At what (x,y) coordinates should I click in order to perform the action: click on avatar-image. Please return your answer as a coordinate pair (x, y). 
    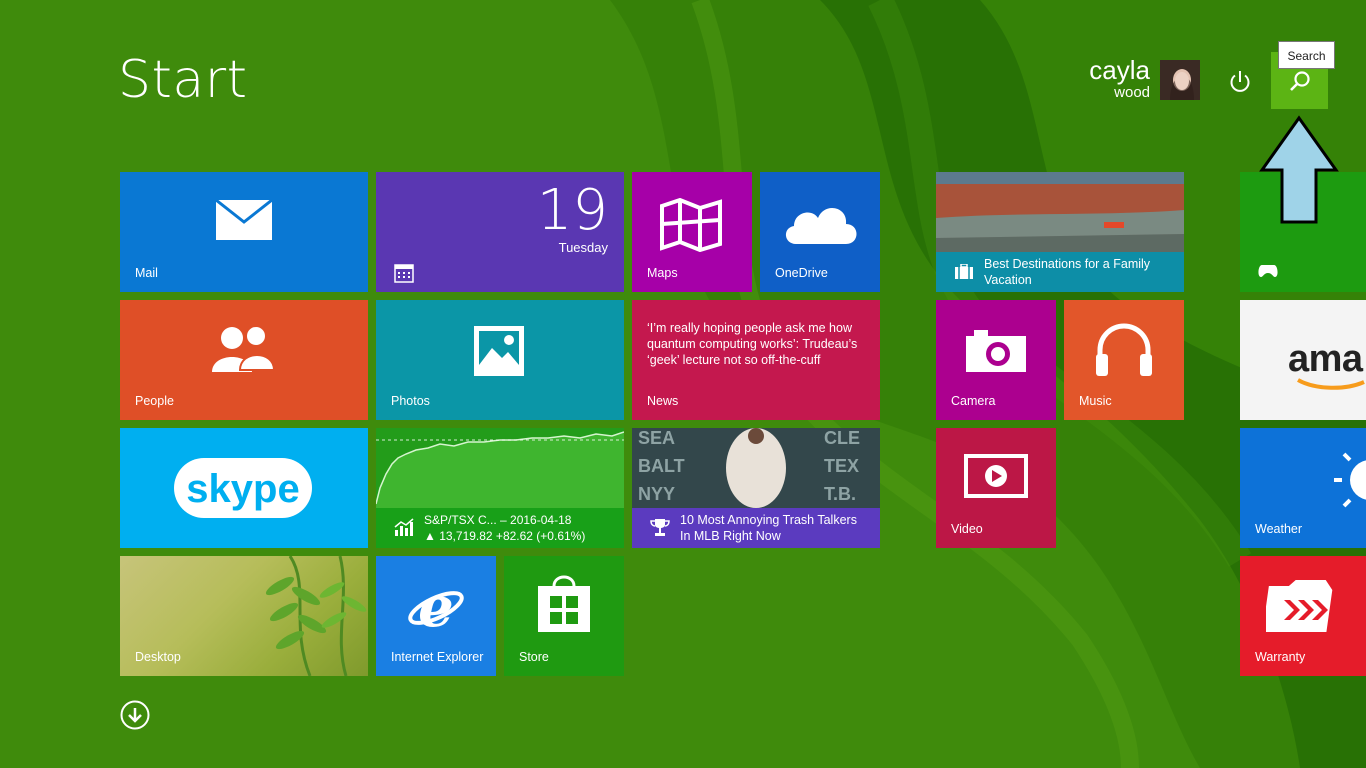
    Looking at the image, I should click on (1180, 80).